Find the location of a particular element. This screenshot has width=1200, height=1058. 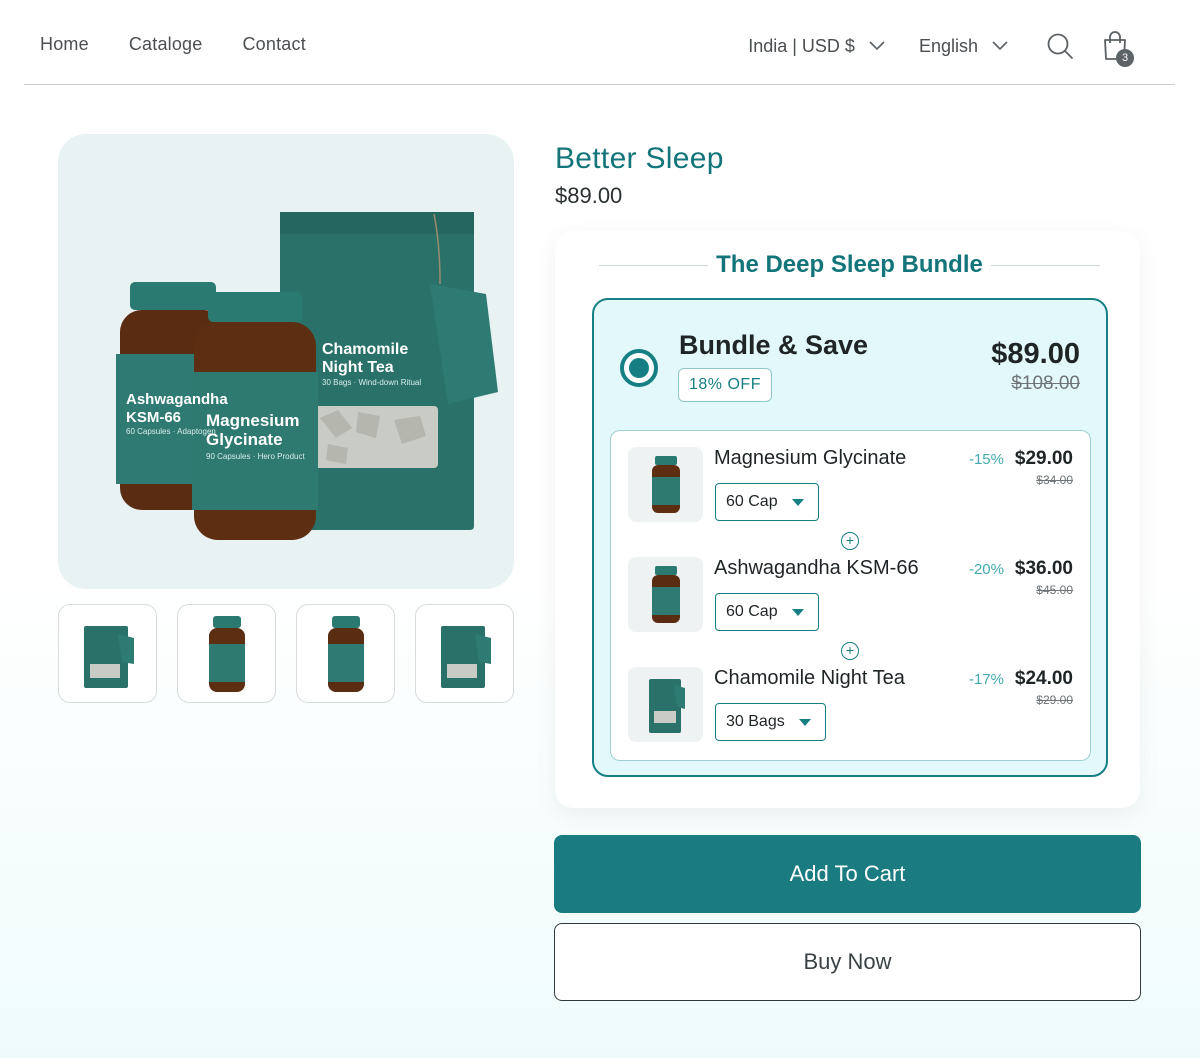

thumbnail-chamomile-pouch-alt is located at coordinates (464, 653).